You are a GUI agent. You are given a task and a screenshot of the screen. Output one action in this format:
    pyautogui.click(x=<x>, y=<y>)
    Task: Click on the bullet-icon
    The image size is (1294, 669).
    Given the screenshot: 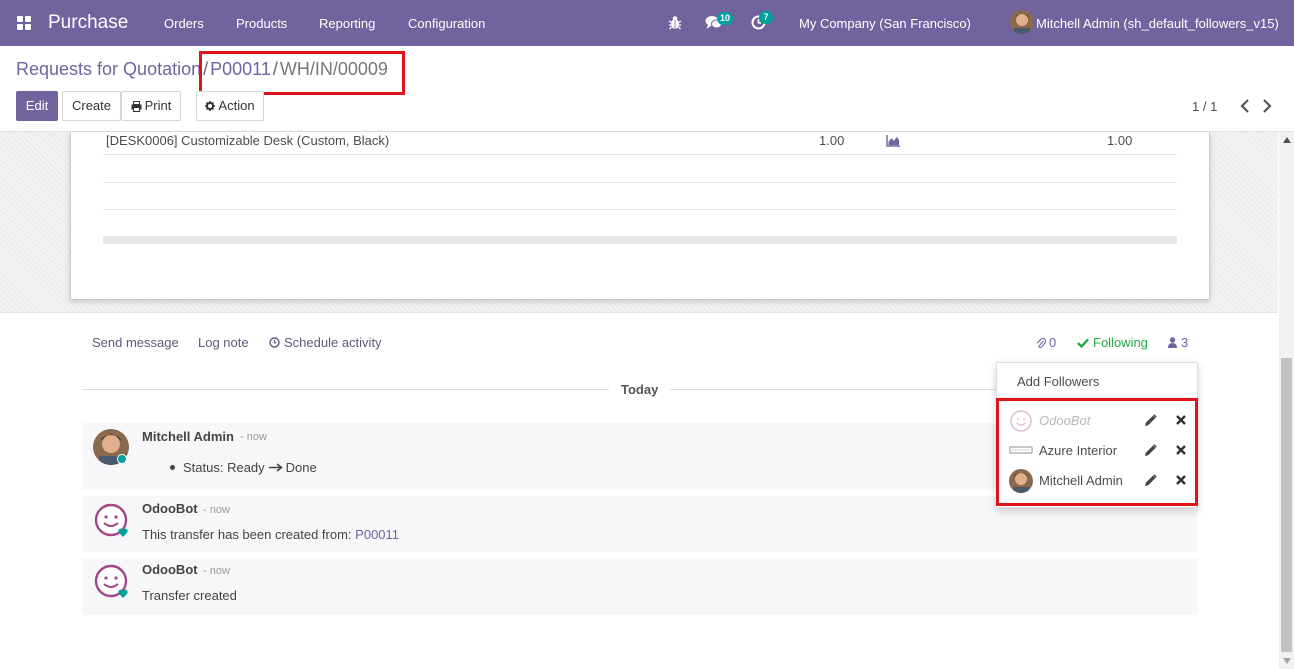 What is the action you would take?
    pyautogui.click(x=172, y=467)
    